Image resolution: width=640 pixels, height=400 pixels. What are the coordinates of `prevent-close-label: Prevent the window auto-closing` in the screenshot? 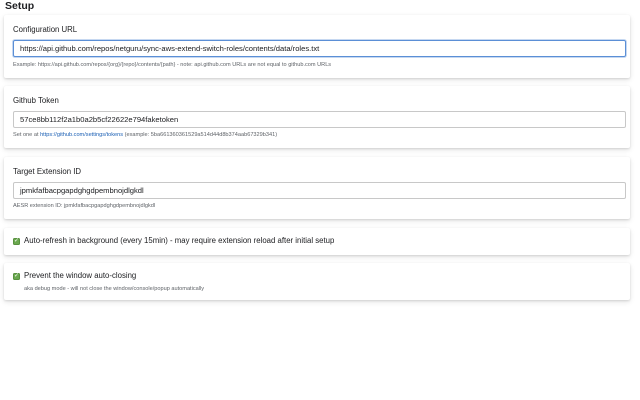 It's located at (80, 275).